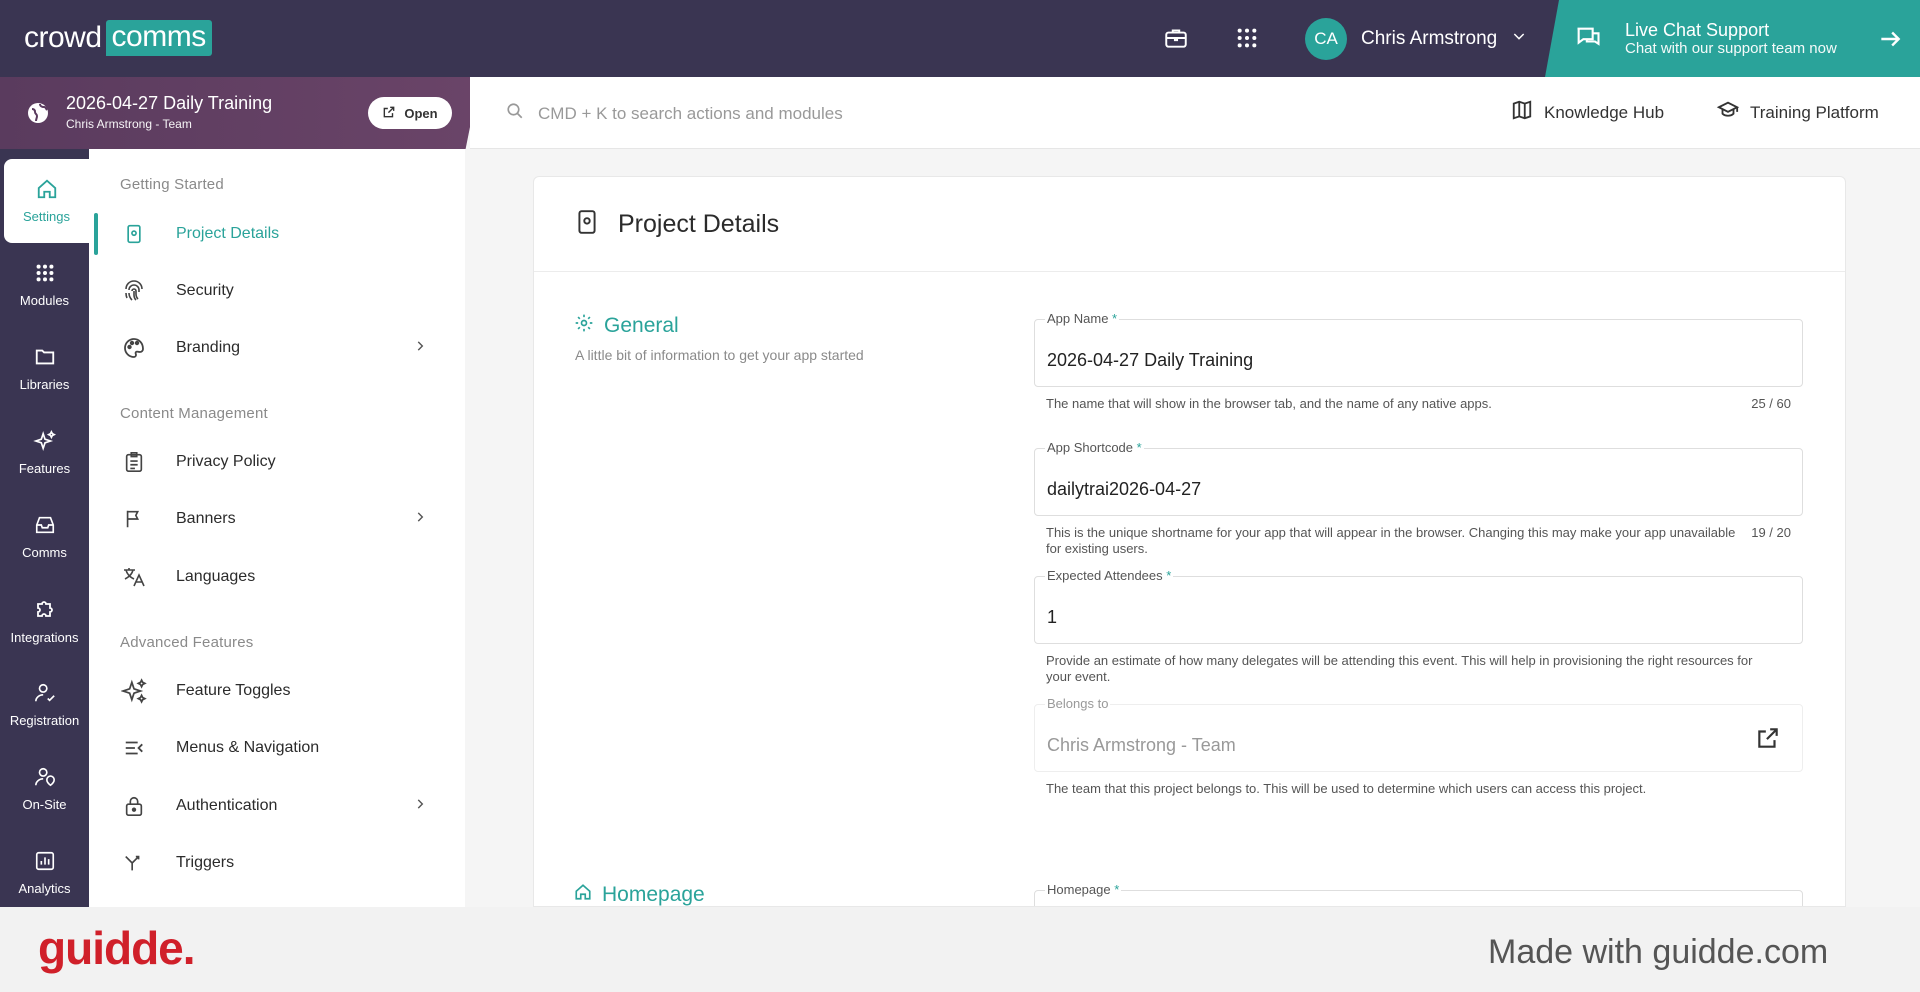 The height and width of the screenshot is (992, 1920). Describe the element at coordinates (641, 325) in the screenshot. I see `general-title-text: General` at that location.